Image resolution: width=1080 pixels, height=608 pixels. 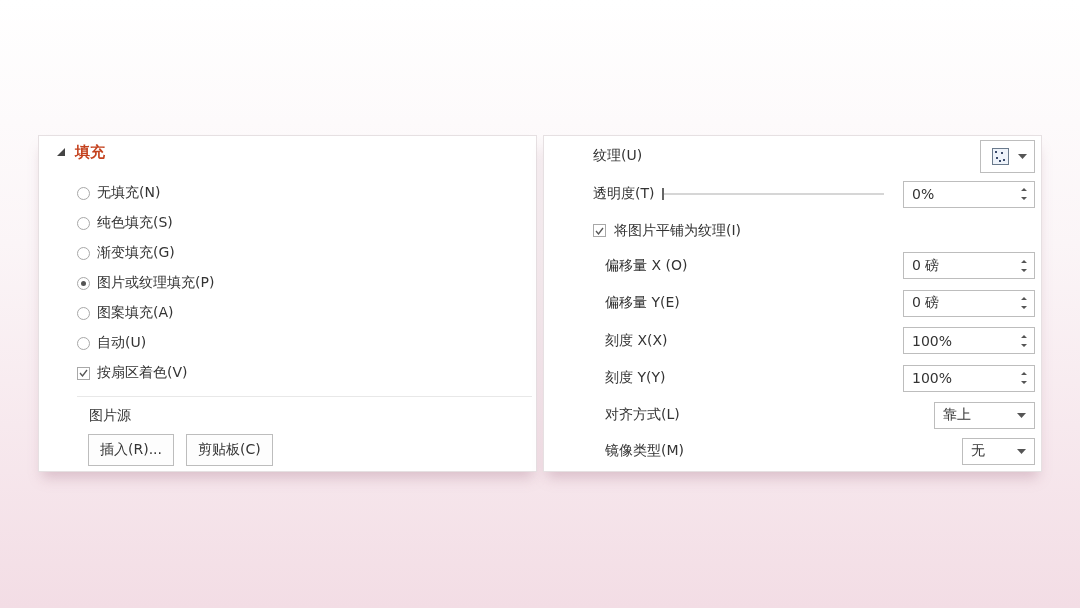 What do you see at coordinates (229, 450) in the screenshot?
I see `source-button: 剪贴板(C)` at bounding box center [229, 450].